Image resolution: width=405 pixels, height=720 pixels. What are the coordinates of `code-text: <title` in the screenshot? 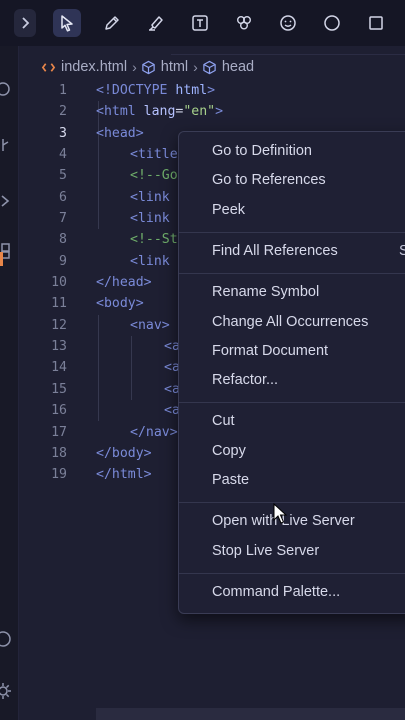 It's located at (154, 155).